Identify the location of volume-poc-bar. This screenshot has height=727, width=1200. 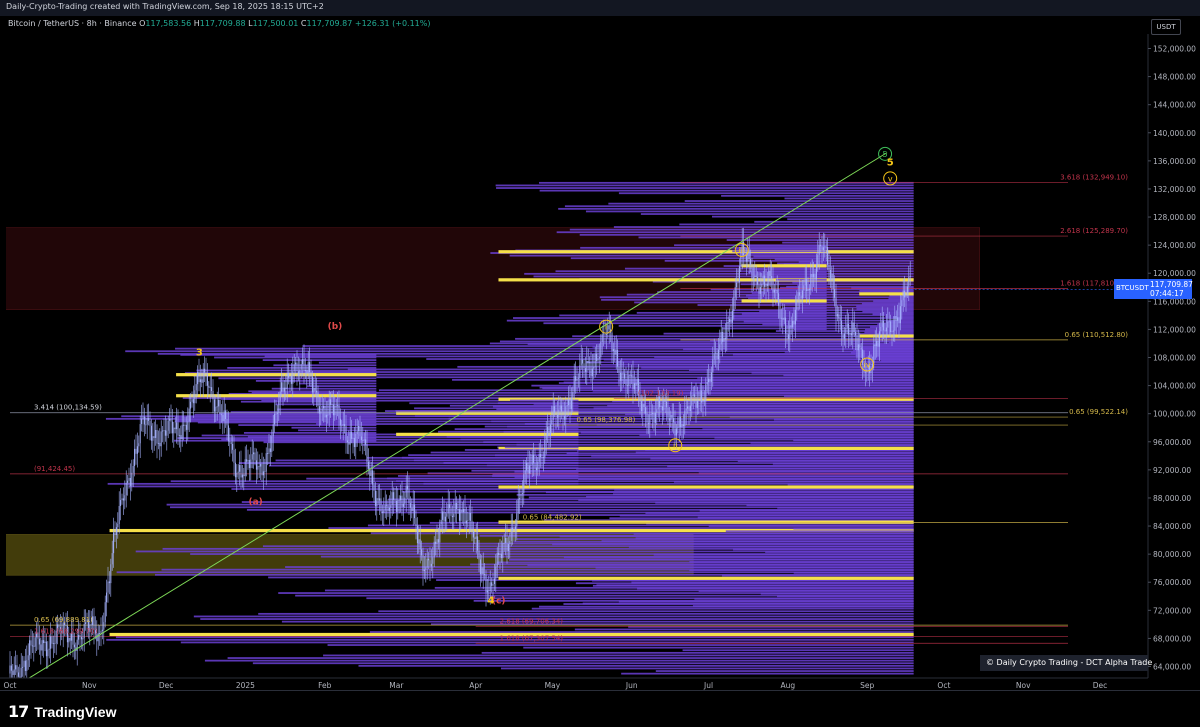
(487, 413).